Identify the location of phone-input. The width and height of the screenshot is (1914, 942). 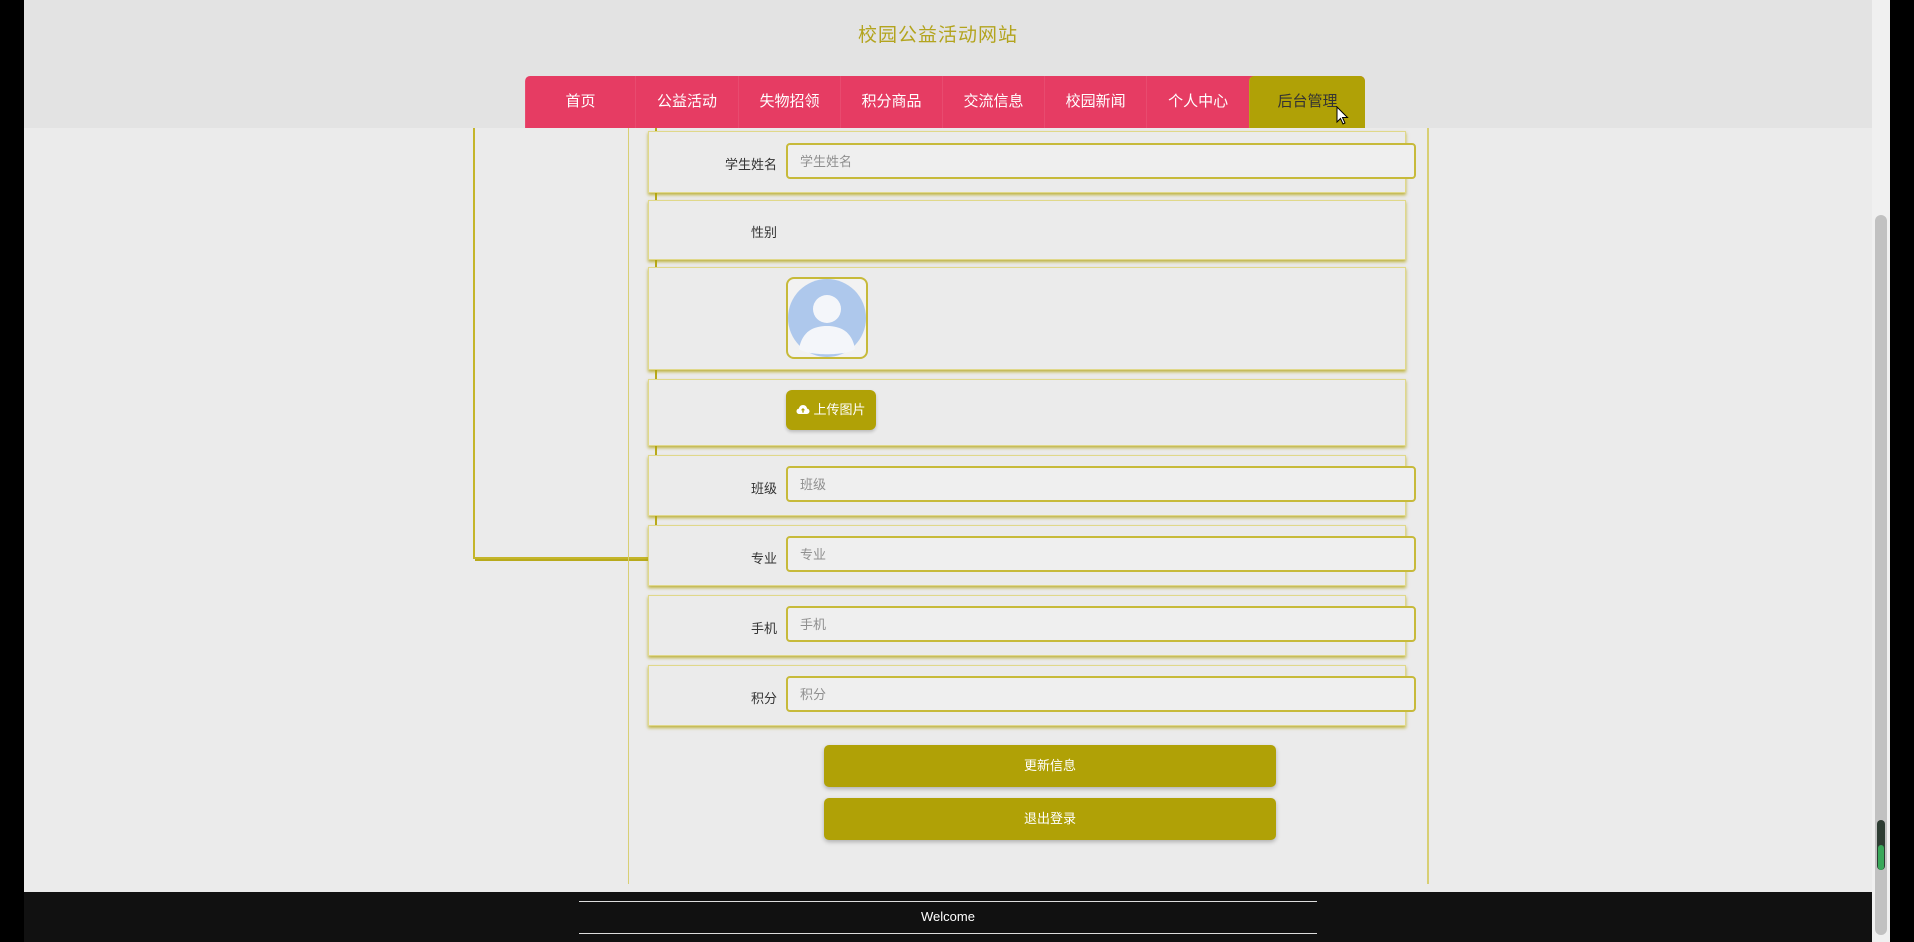
(1101, 624).